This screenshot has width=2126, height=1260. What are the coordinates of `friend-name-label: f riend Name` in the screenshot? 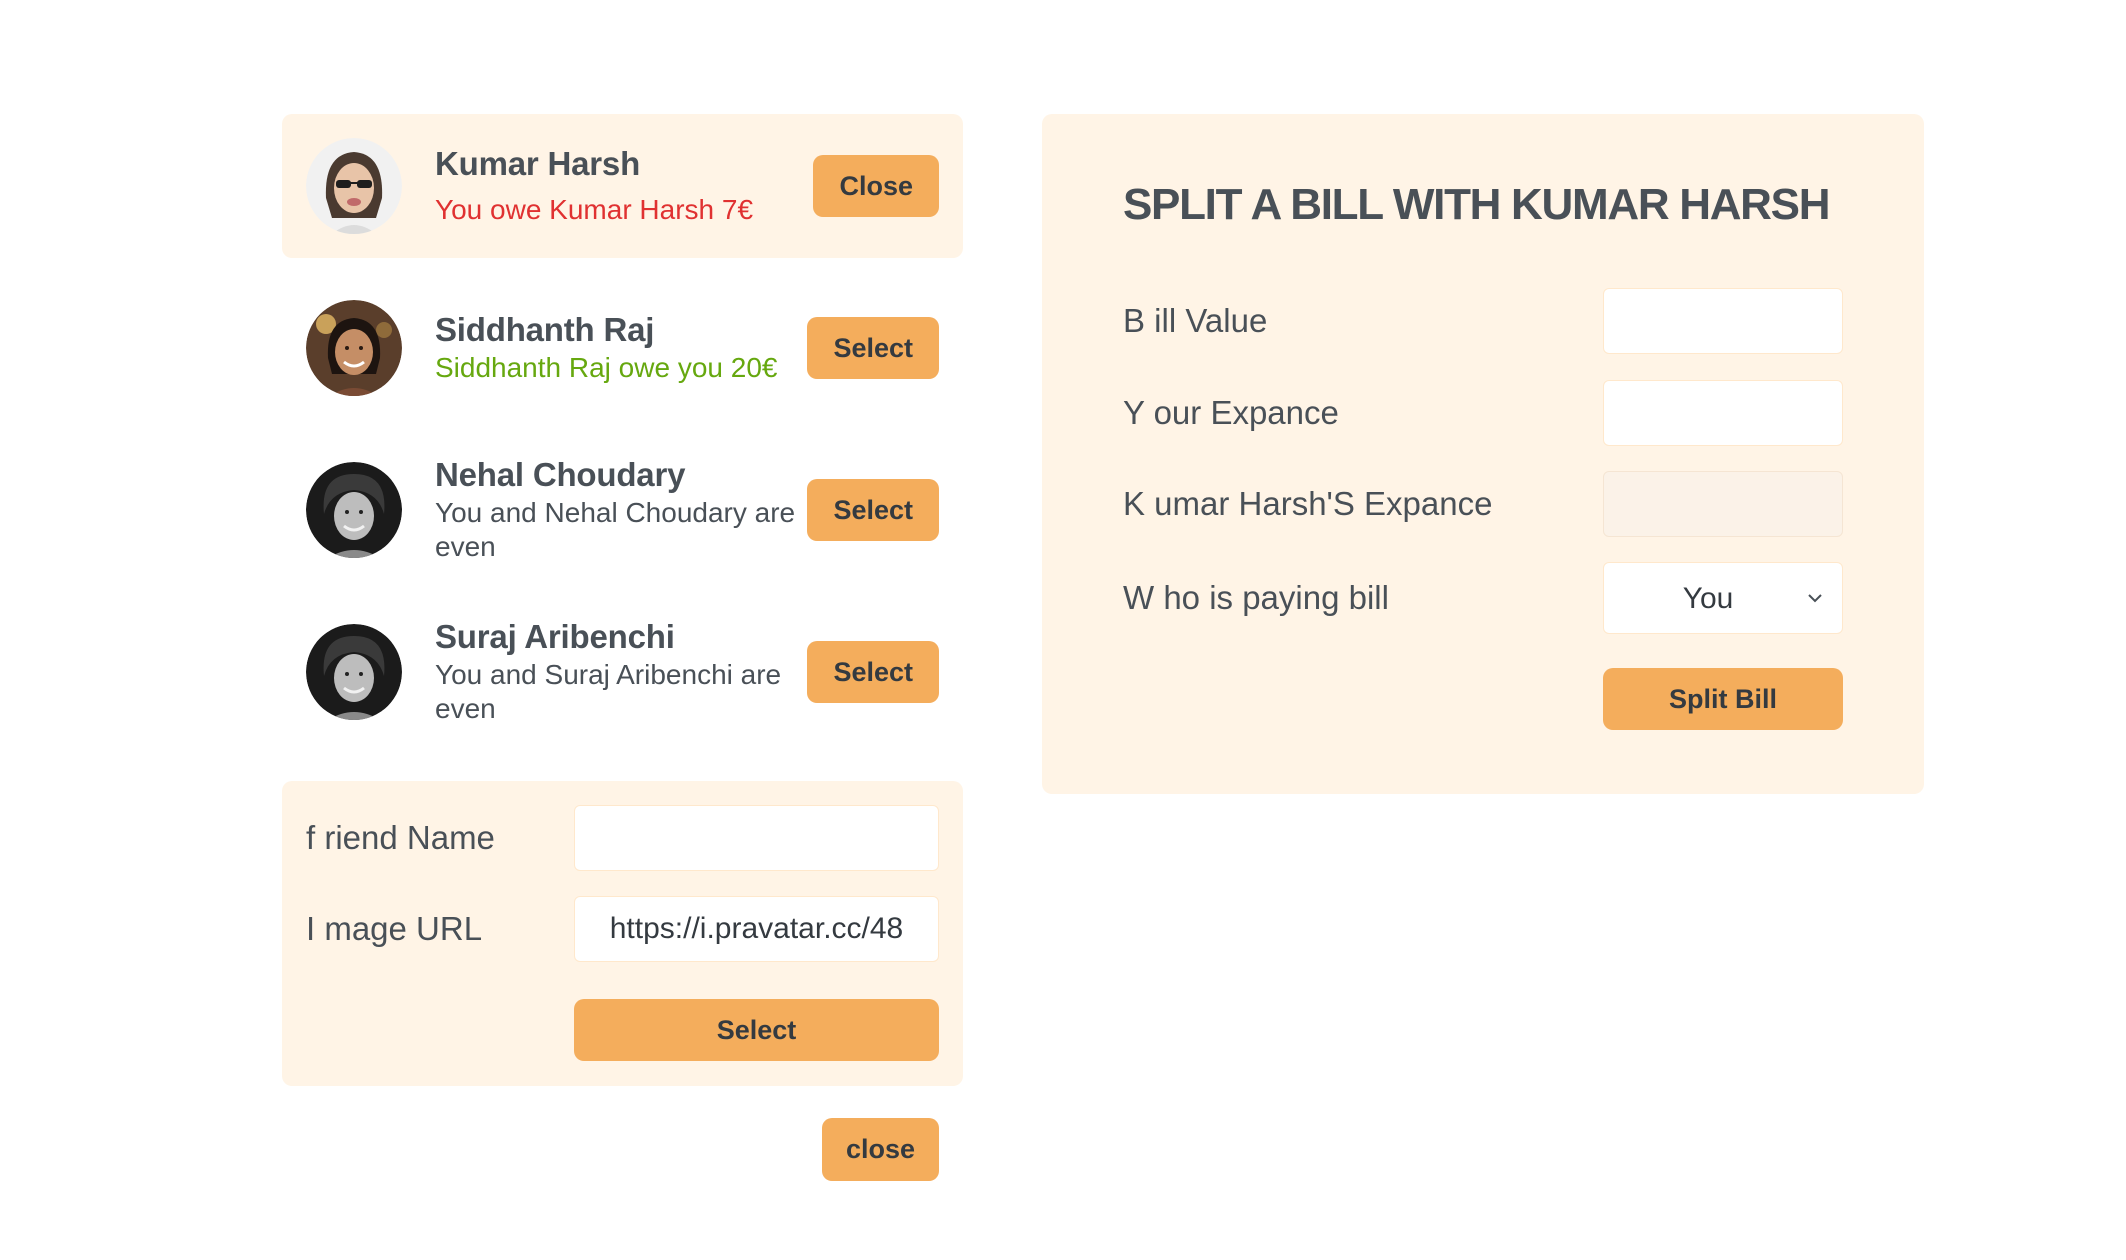 It's located at (400, 837).